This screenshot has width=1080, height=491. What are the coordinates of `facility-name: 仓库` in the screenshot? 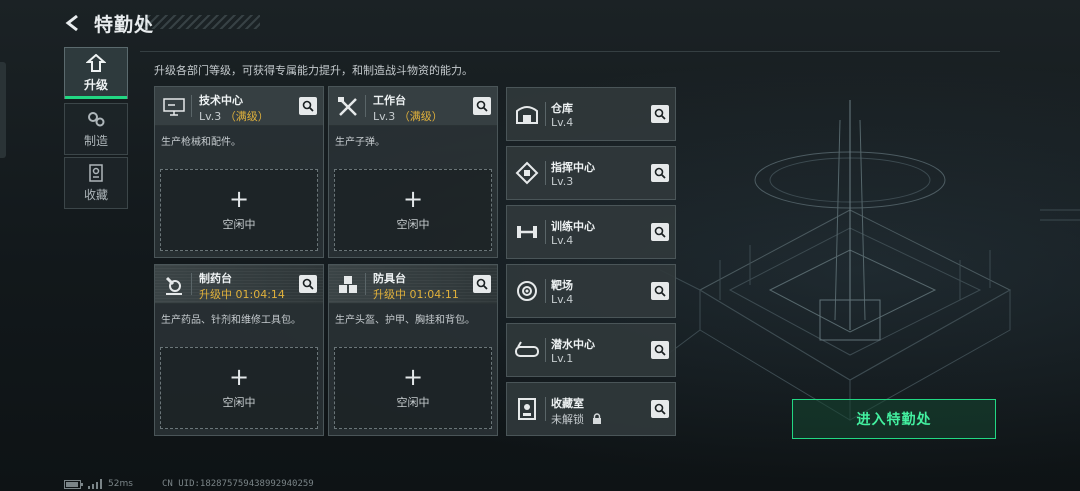 It's located at (562, 108).